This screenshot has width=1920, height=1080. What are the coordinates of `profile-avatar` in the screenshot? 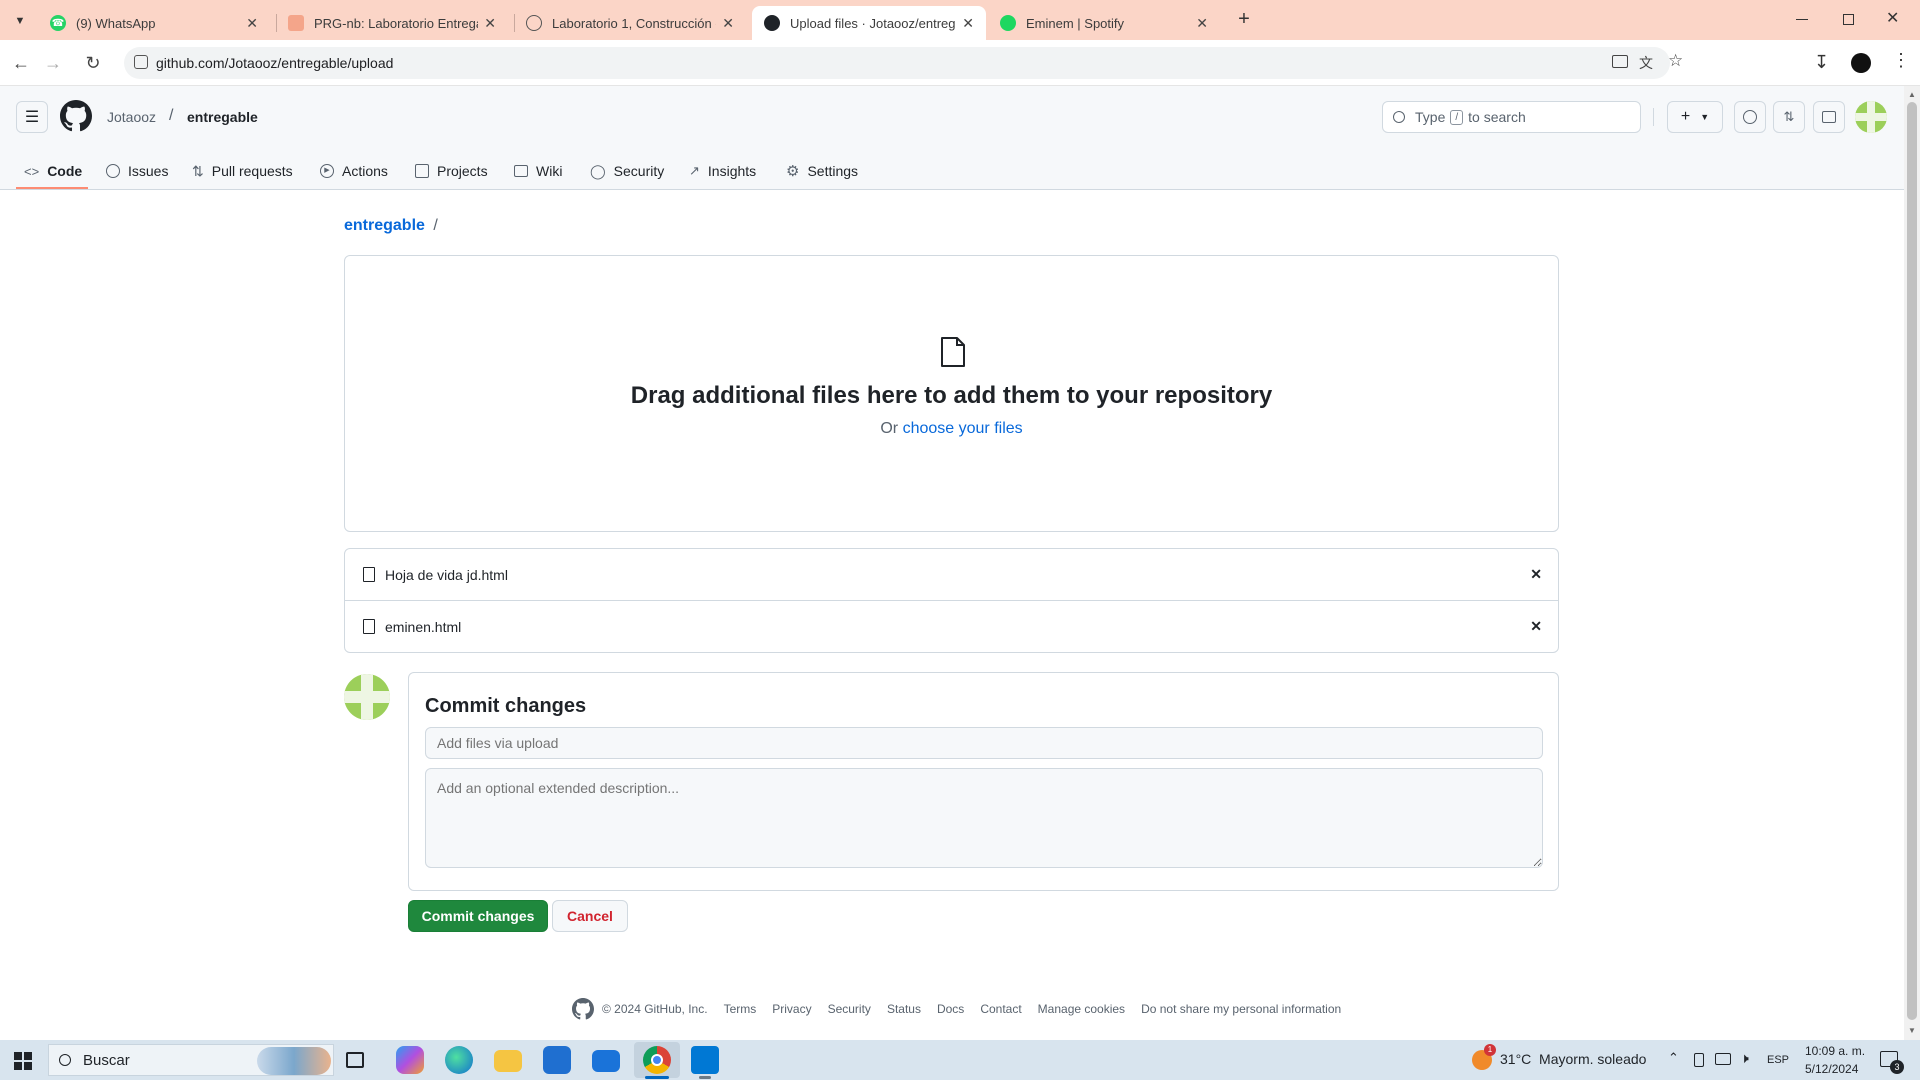 It's located at (1861, 63).